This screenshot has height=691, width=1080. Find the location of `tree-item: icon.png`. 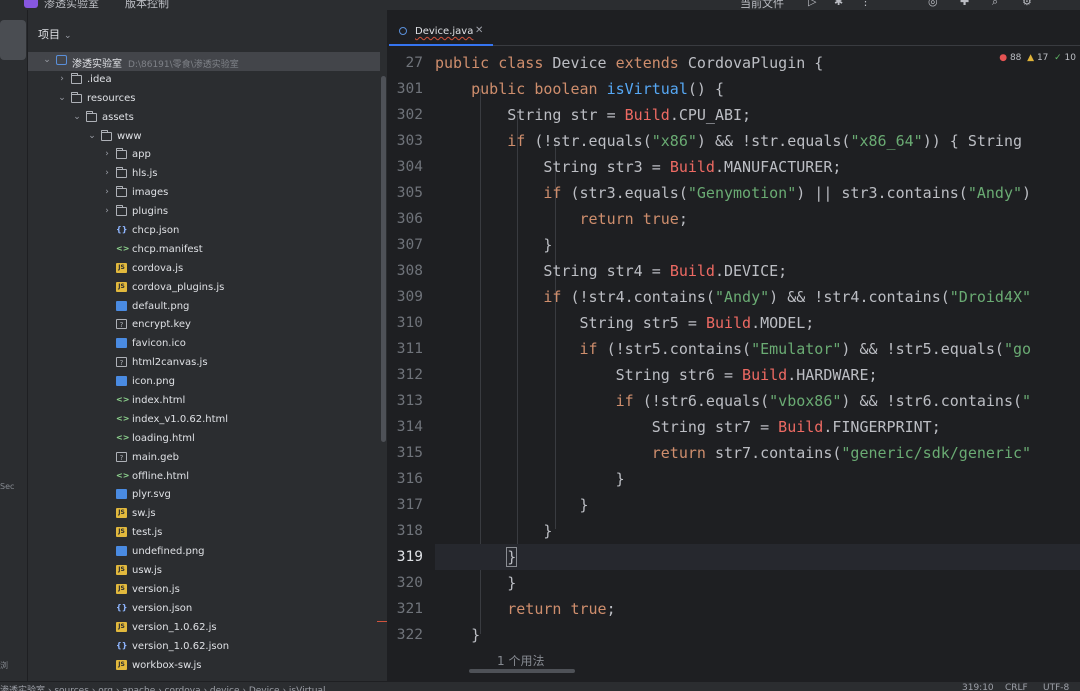

tree-item: icon.png is located at coordinates (204, 382).